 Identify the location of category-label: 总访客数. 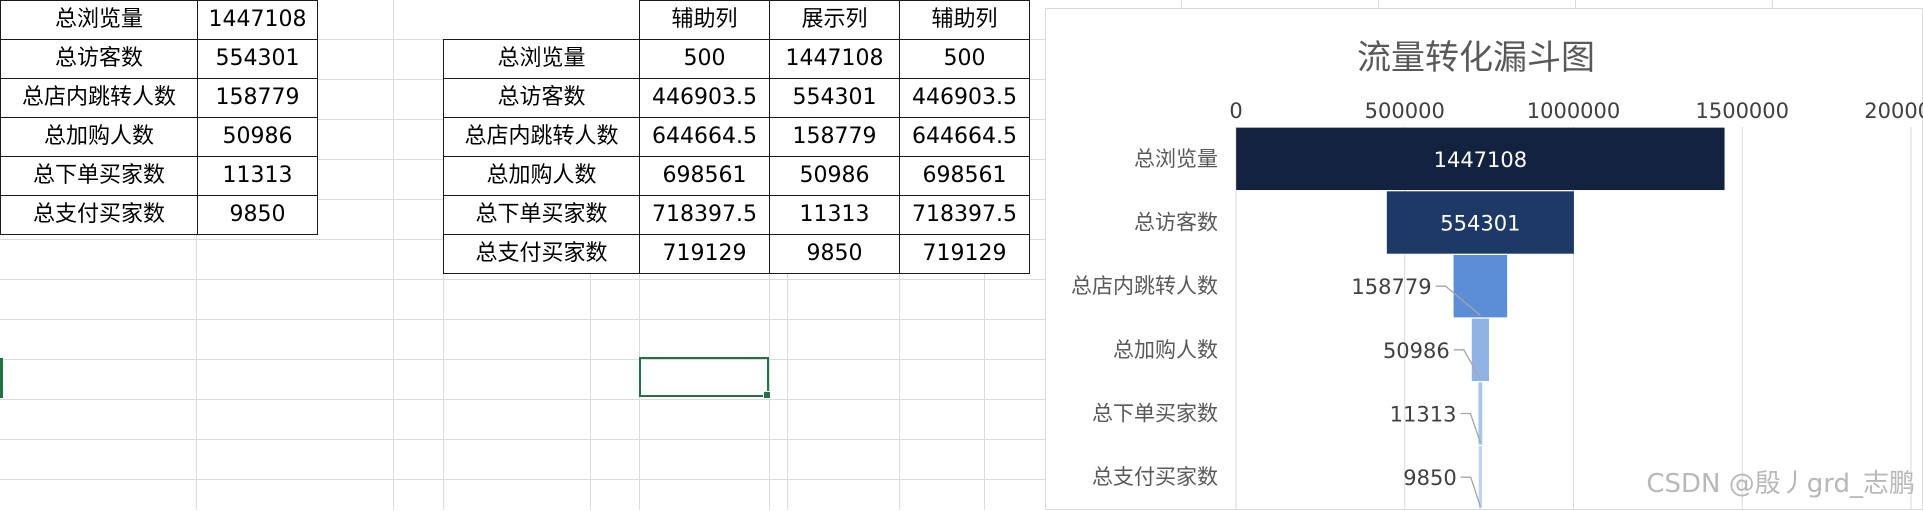
(1176, 223).